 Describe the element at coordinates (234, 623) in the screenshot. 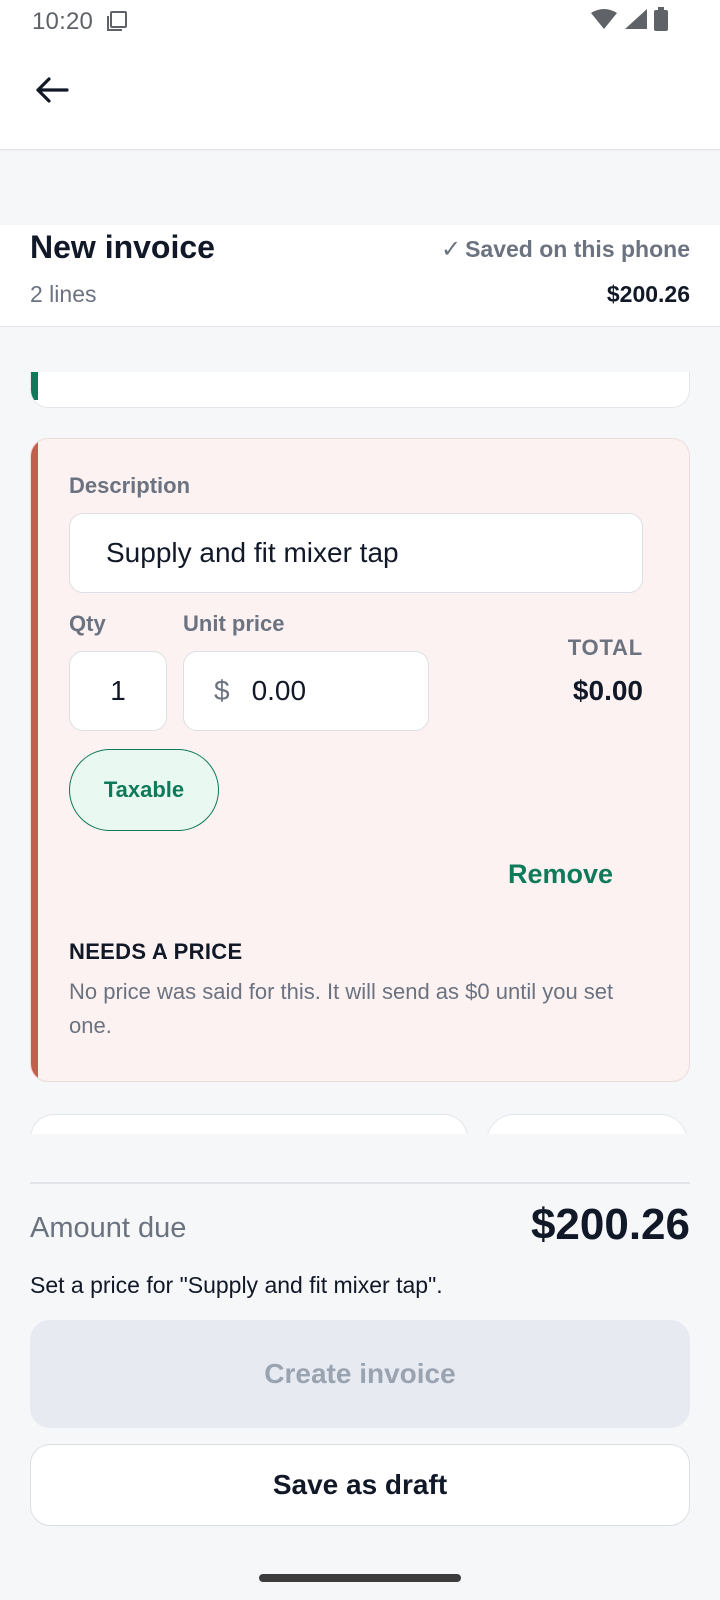

I see `unit-price-label: Unit price` at that location.